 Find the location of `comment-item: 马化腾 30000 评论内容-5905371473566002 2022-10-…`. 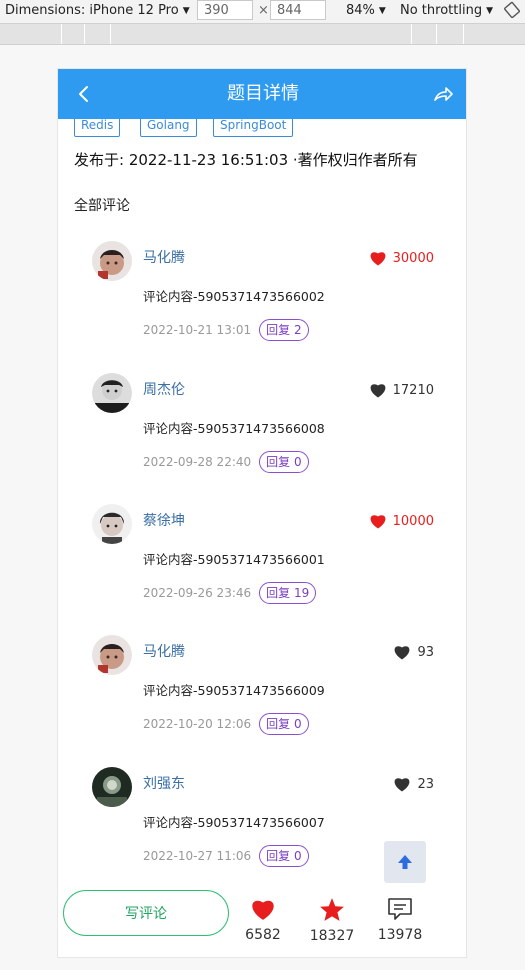

comment-item: 马化腾 30000 评论内容-5905371473566002 2022-10-… is located at coordinates (262, 306).